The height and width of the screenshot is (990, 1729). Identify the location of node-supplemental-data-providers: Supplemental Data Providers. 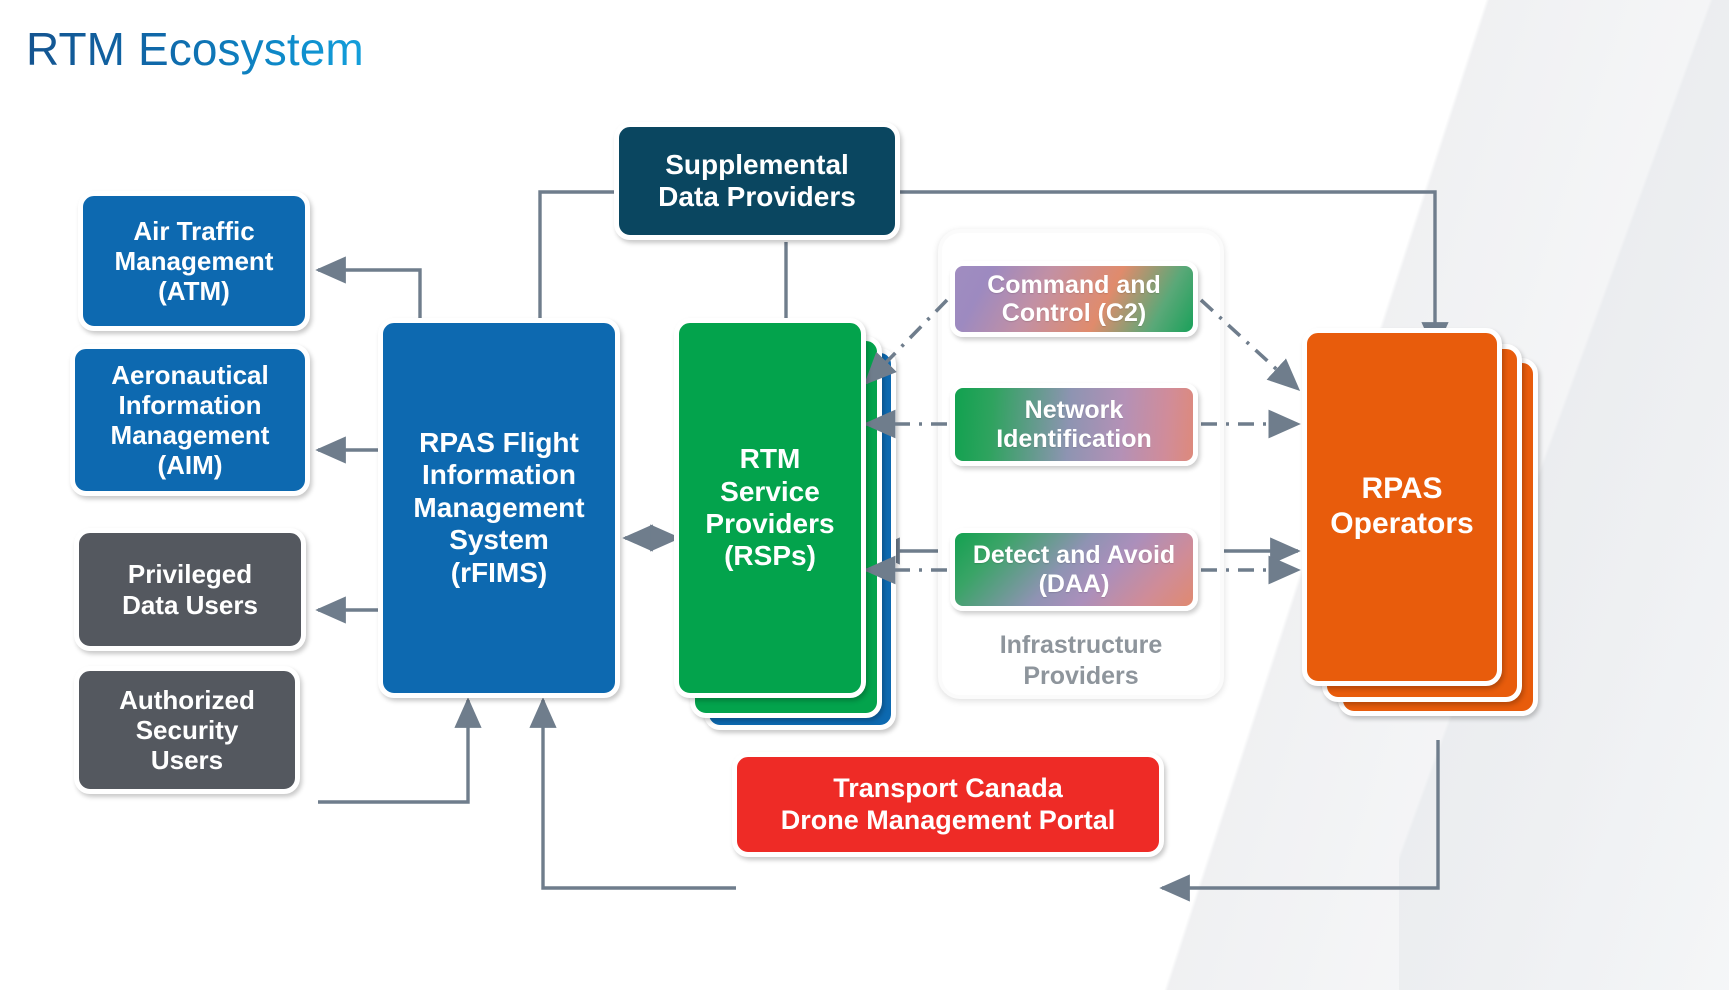
(757, 181).